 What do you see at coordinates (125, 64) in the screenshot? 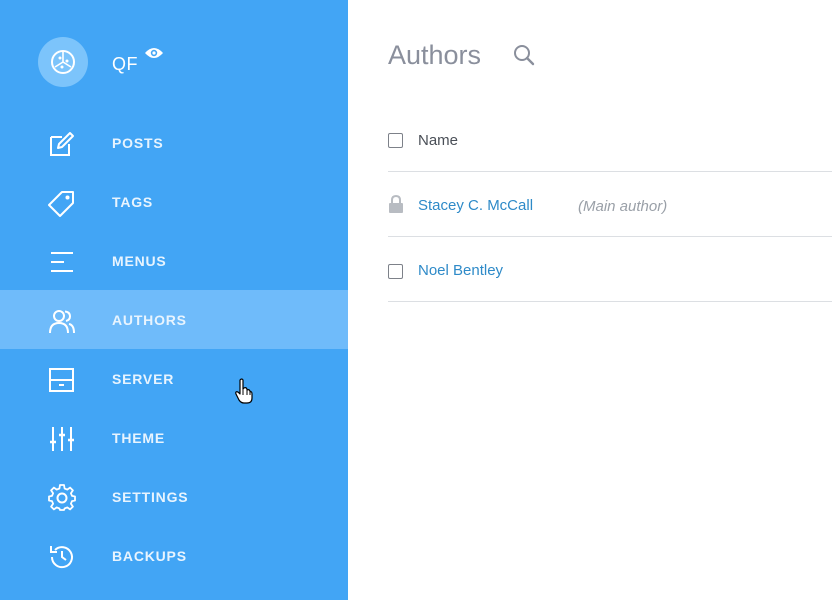
I see `site-name: QF` at bounding box center [125, 64].